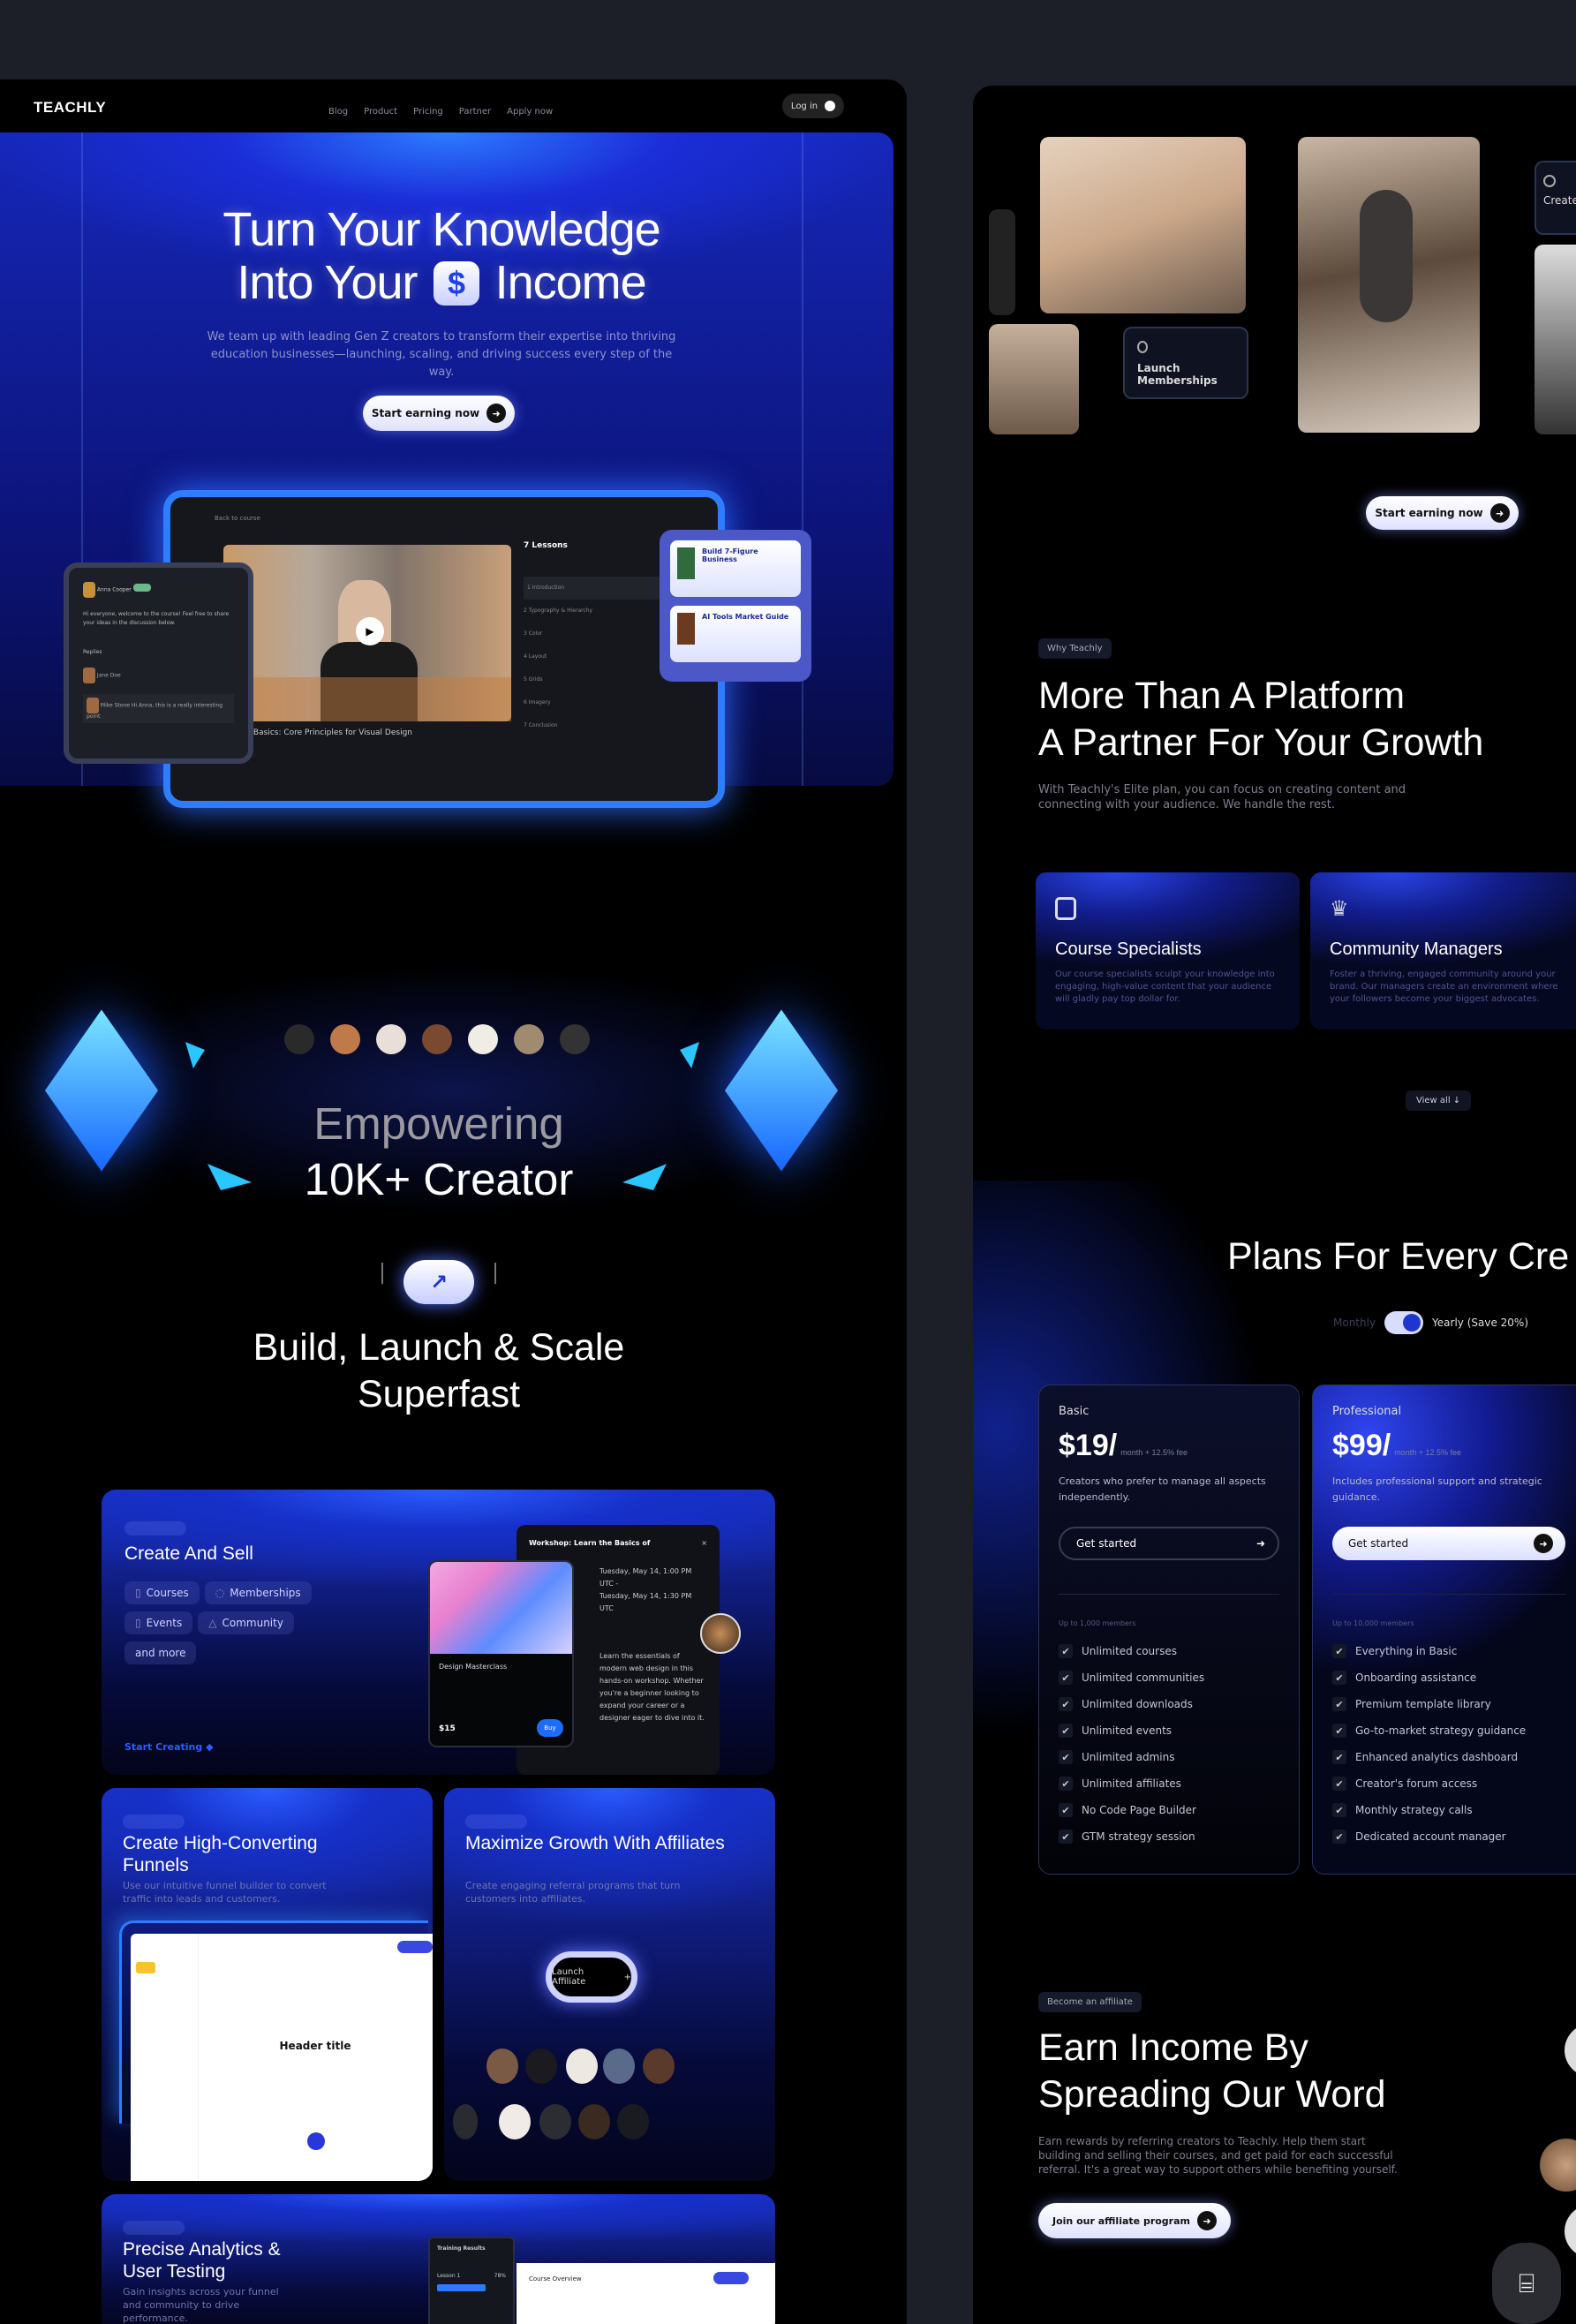 Image resolution: width=1576 pixels, height=2324 pixels. What do you see at coordinates (114, 589) in the screenshot?
I see `chat-author: Anna Cooper` at bounding box center [114, 589].